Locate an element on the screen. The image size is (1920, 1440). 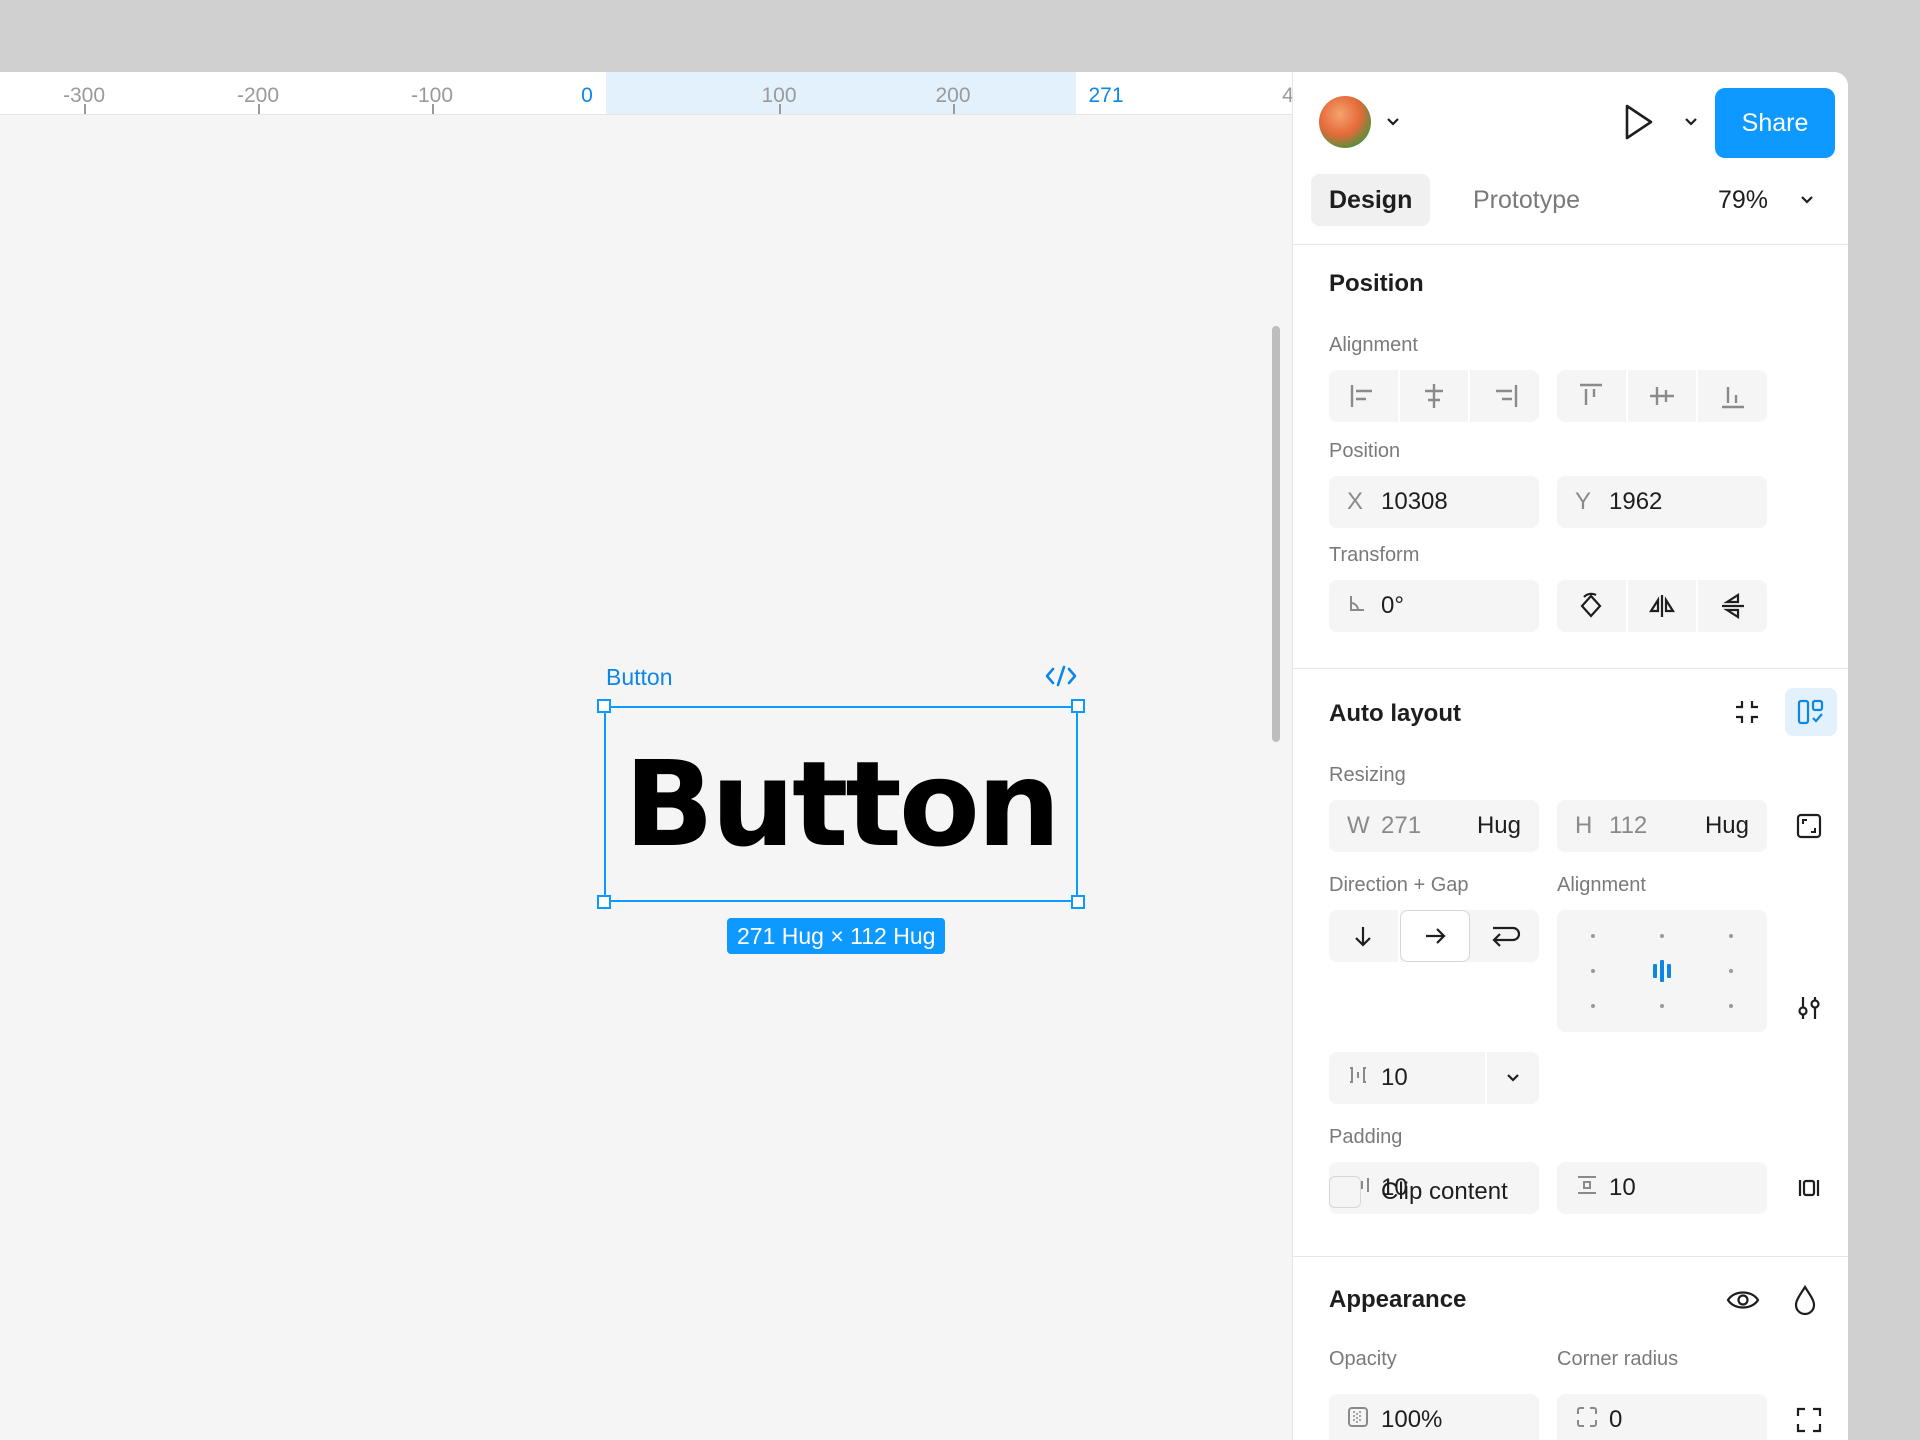
alignment-dots is located at coordinates (1662, 971).